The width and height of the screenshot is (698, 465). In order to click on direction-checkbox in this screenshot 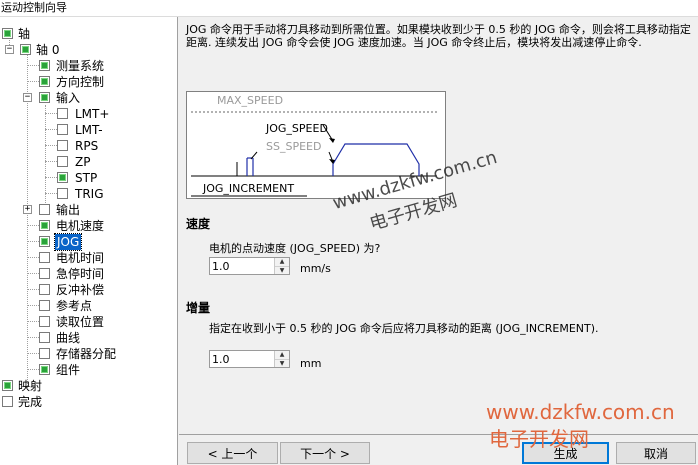, I will do `click(44, 81)`.